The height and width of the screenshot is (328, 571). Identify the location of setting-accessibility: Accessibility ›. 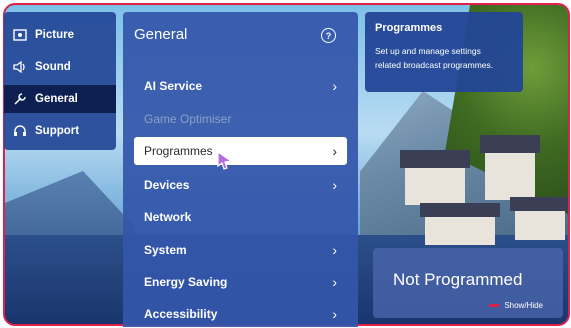
(240, 314).